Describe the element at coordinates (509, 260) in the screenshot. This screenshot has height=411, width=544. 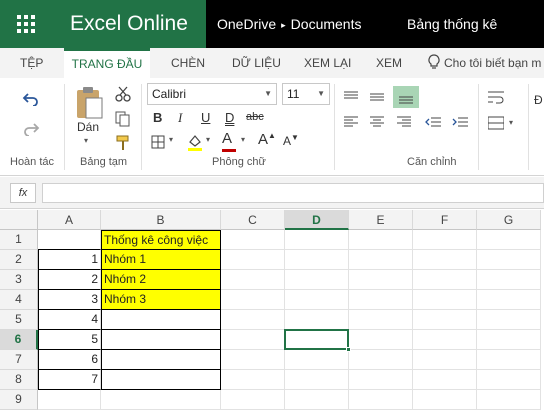
I see `cell-g2` at that location.